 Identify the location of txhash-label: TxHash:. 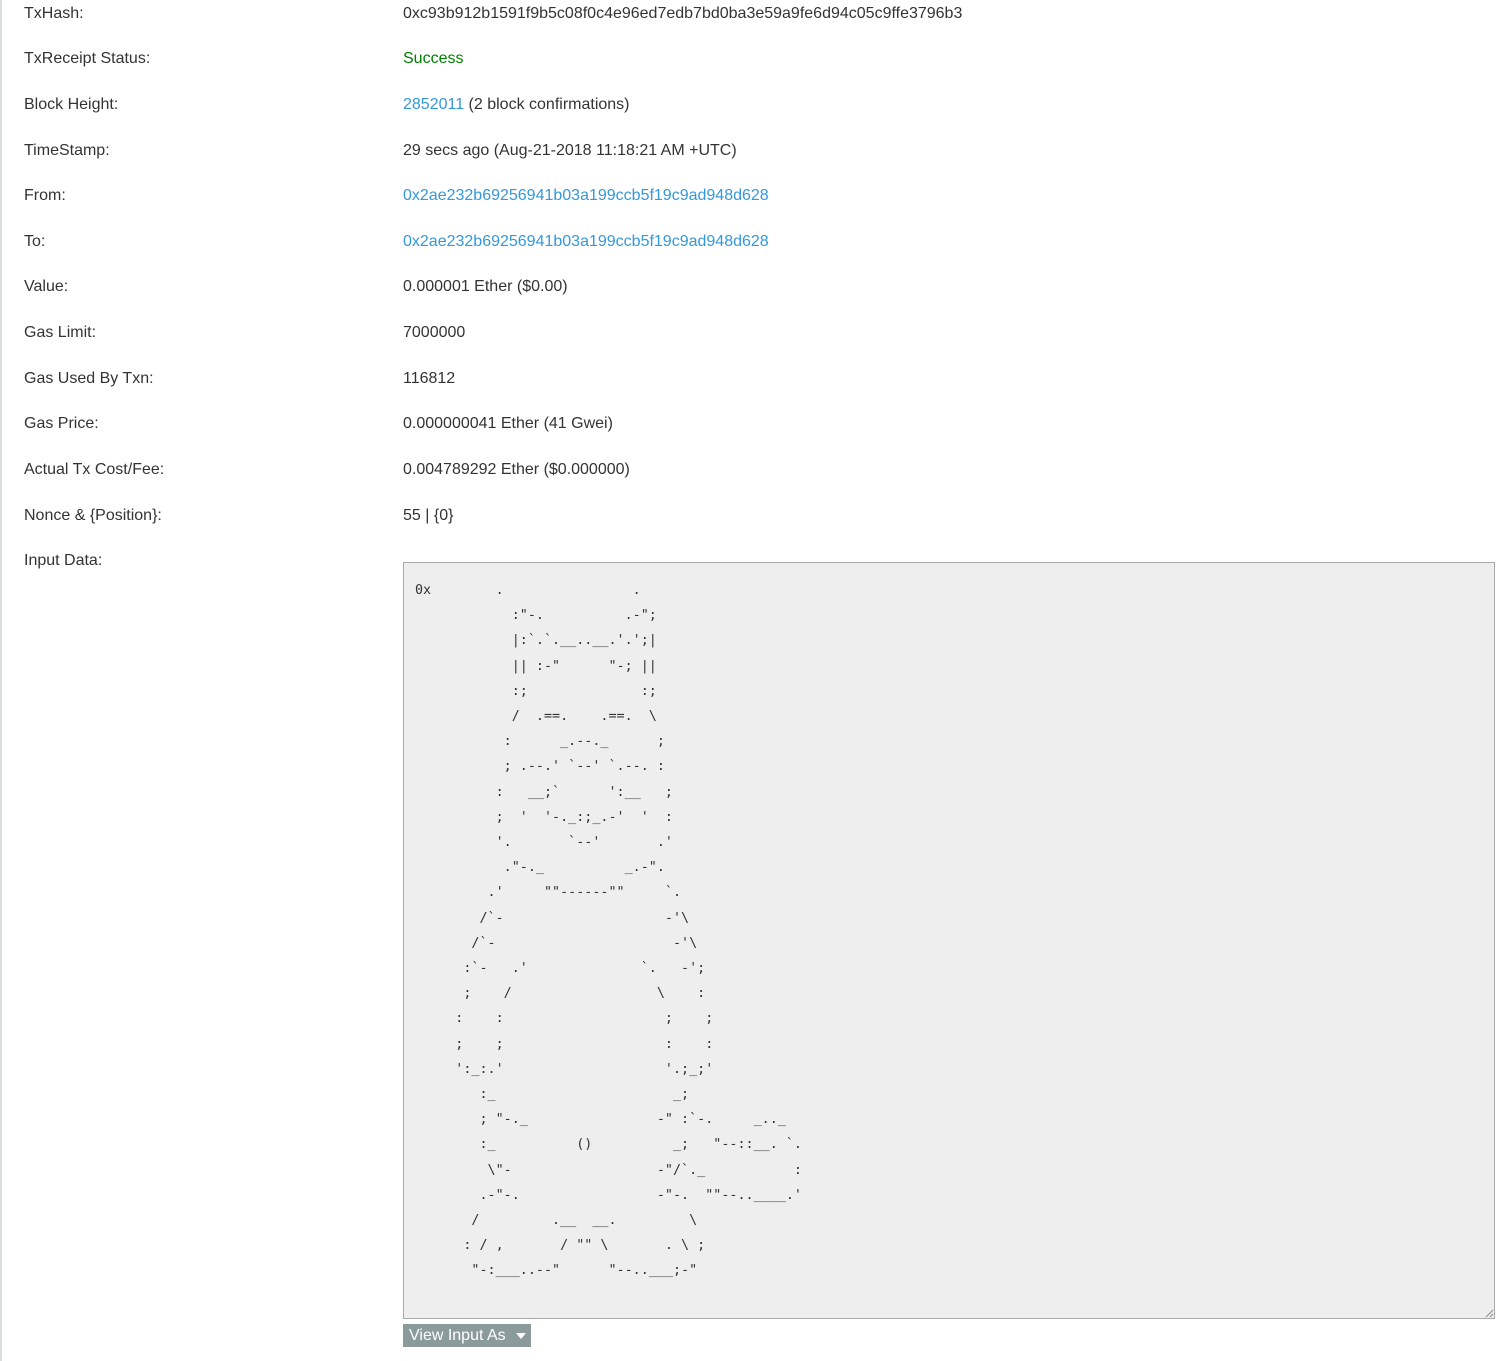
(54, 13).